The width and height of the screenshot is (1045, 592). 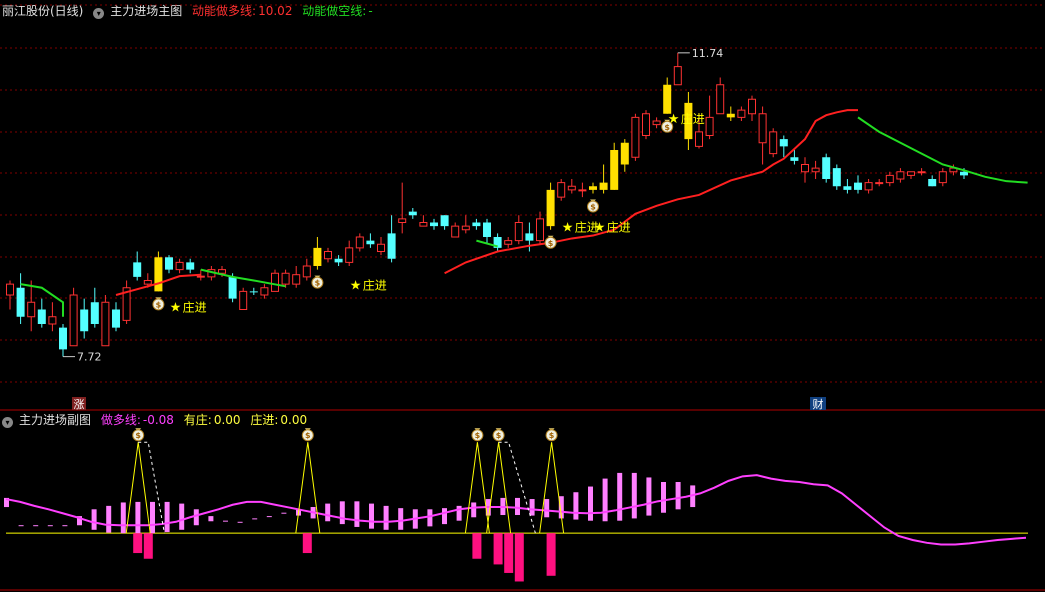 What do you see at coordinates (195, 306) in the screenshot?
I see `zhuang-jin-text: 庄进` at bounding box center [195, 306].